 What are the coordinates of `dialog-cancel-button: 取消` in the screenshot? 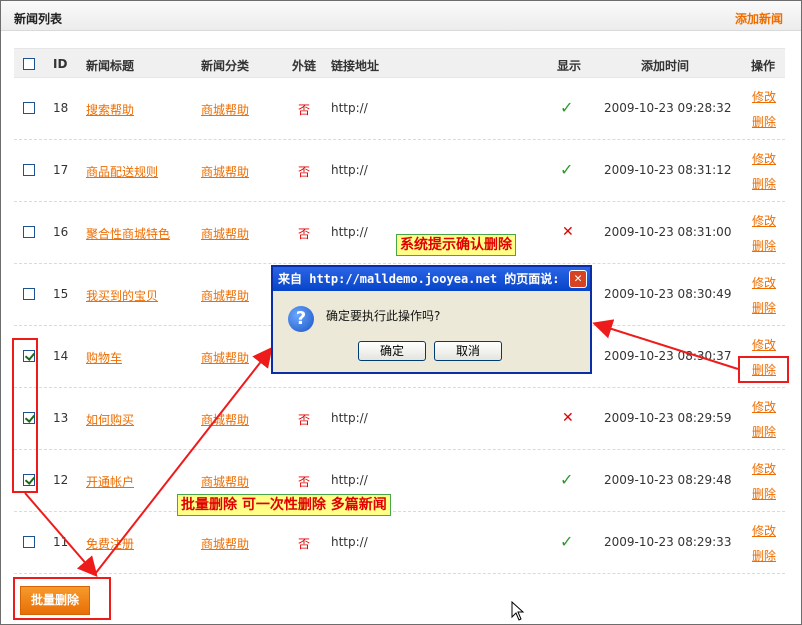 It's located at (468, 351).